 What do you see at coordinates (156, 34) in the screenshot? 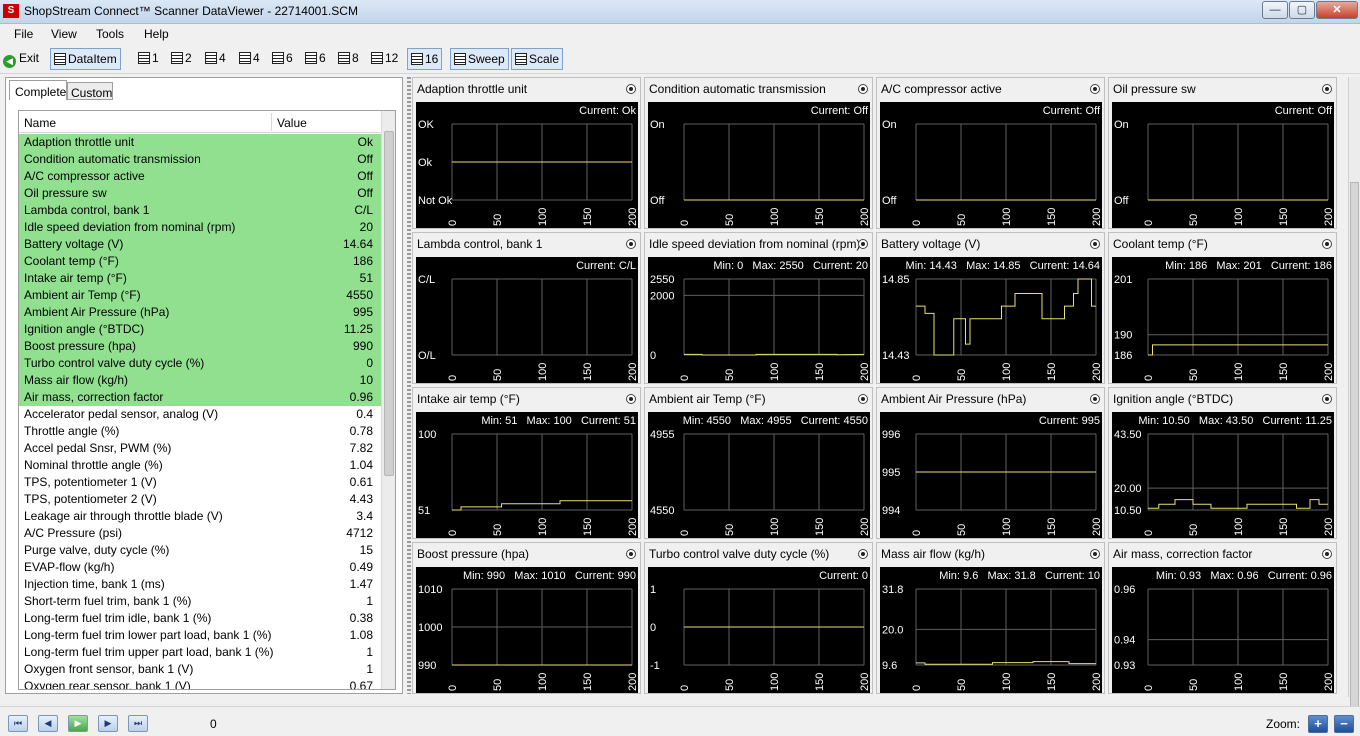
I see `menu-help: Help` at bounding box center [156, 34].